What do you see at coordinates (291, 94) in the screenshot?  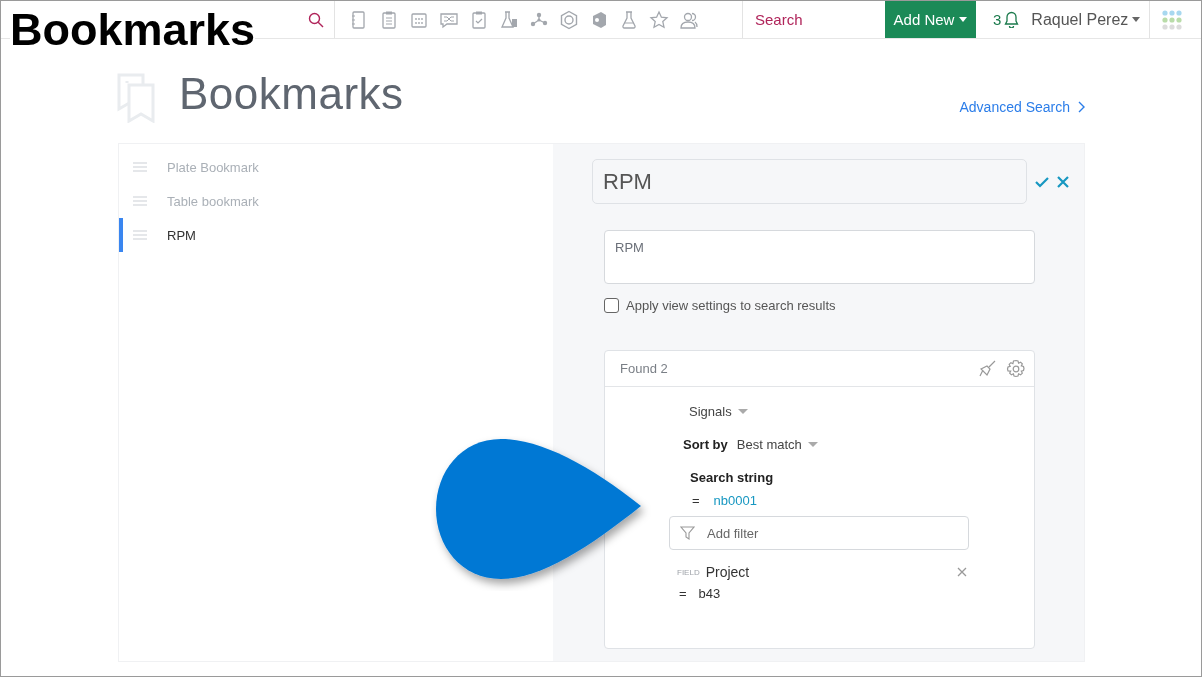 I see `page-title: Bookmarks` at bounding box center [291, 94].